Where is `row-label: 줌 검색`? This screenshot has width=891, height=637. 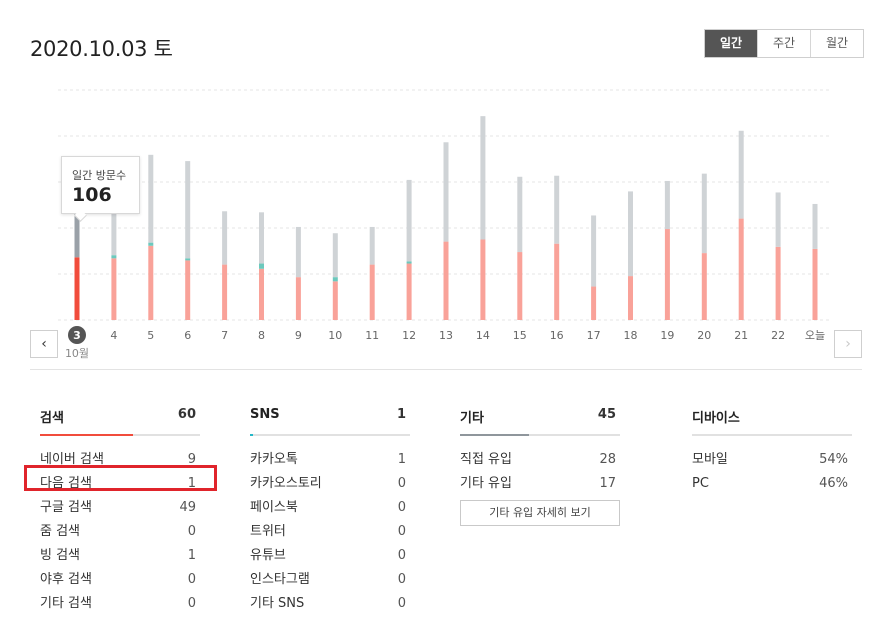 row-label: 줌 검색 is located at coordinates (60, 531).